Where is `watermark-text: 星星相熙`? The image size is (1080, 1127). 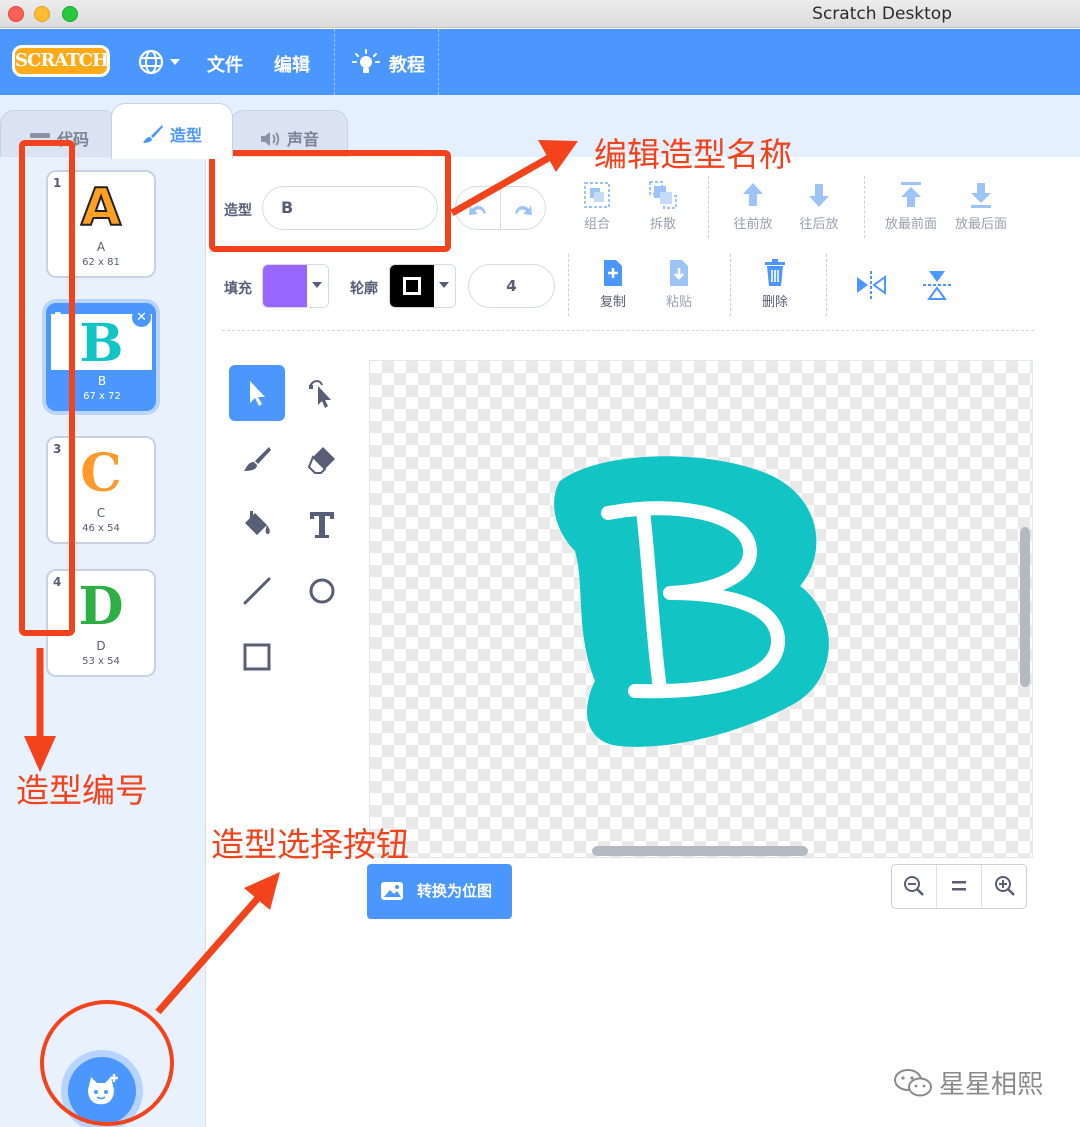
watermark-text: 星星相熙 is located at coordinates (991, 1085).